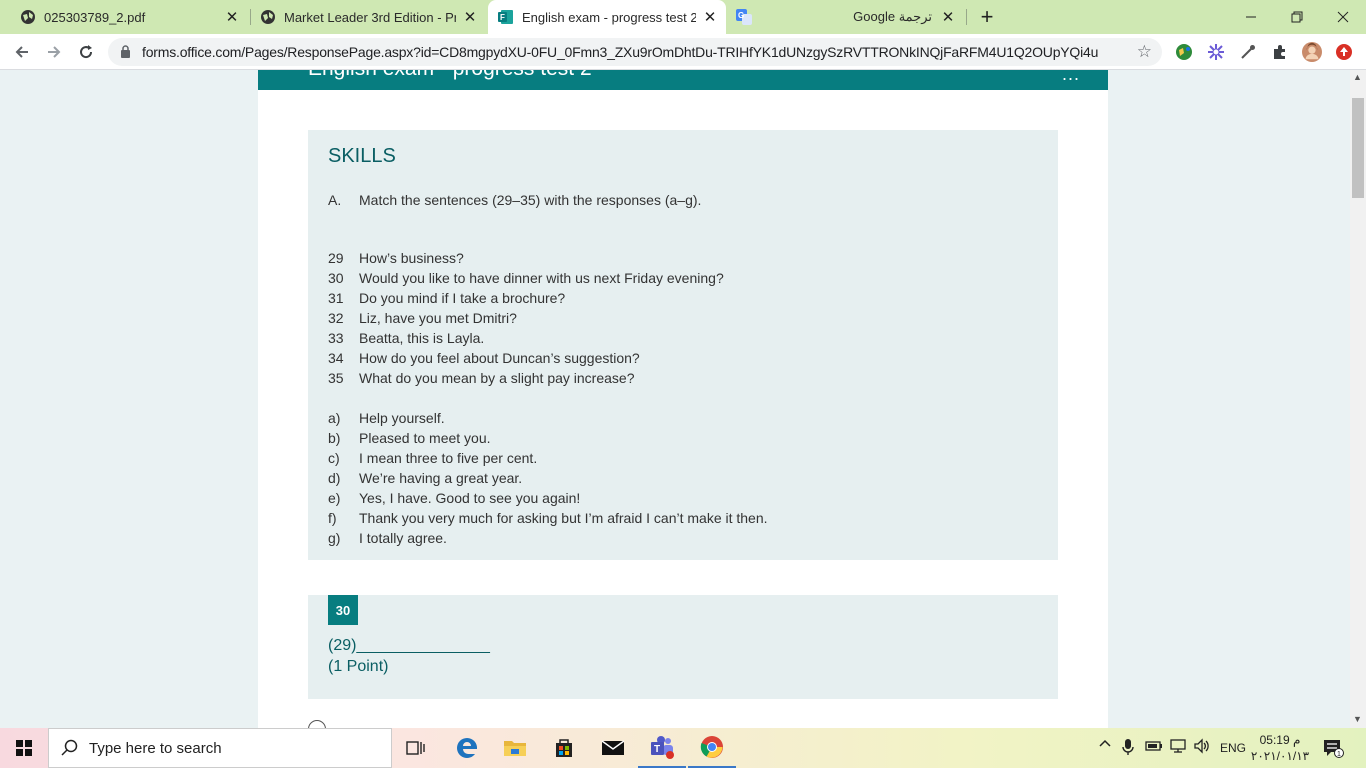  I want to click on tab-pdf: 025303789_2.pdf ✕, so click(129, 17).